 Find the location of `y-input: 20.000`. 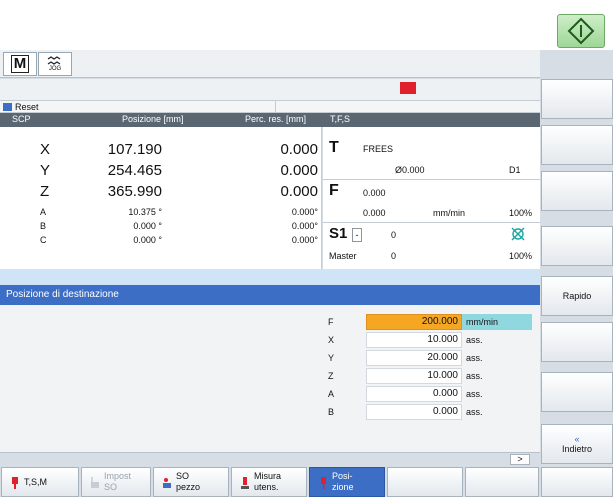

y-input: 20.000 is located at coordinates (414, 358).